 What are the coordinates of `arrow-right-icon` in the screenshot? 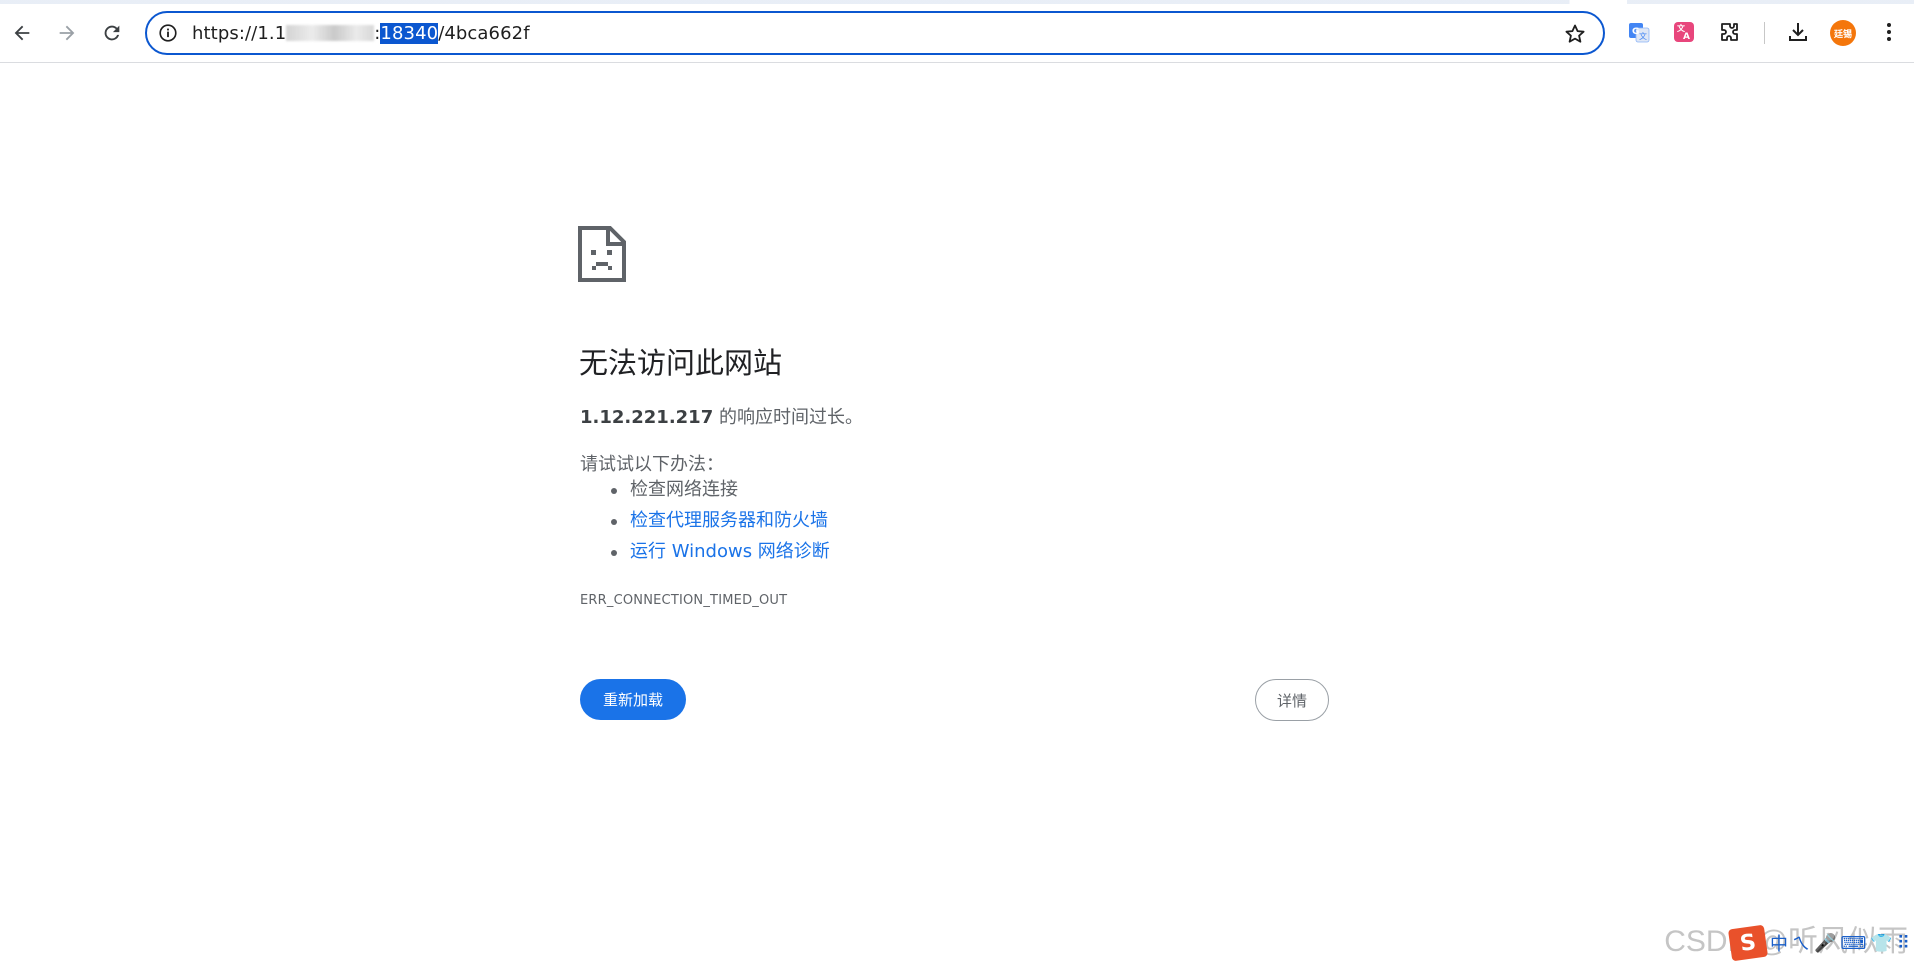 It's located at (67, 33).